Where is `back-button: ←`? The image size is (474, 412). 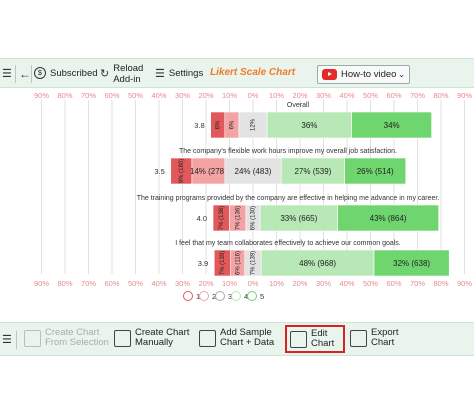 back-button: ← is located at coordinates (25, 74).